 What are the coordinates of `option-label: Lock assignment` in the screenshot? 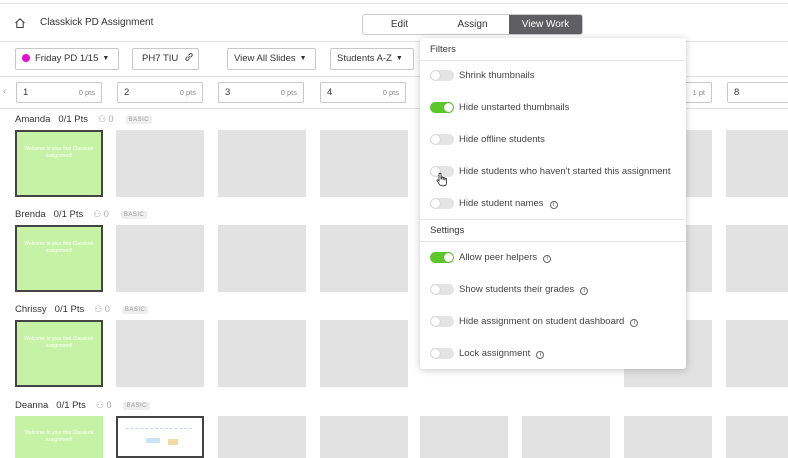 It's located at (495, 353).